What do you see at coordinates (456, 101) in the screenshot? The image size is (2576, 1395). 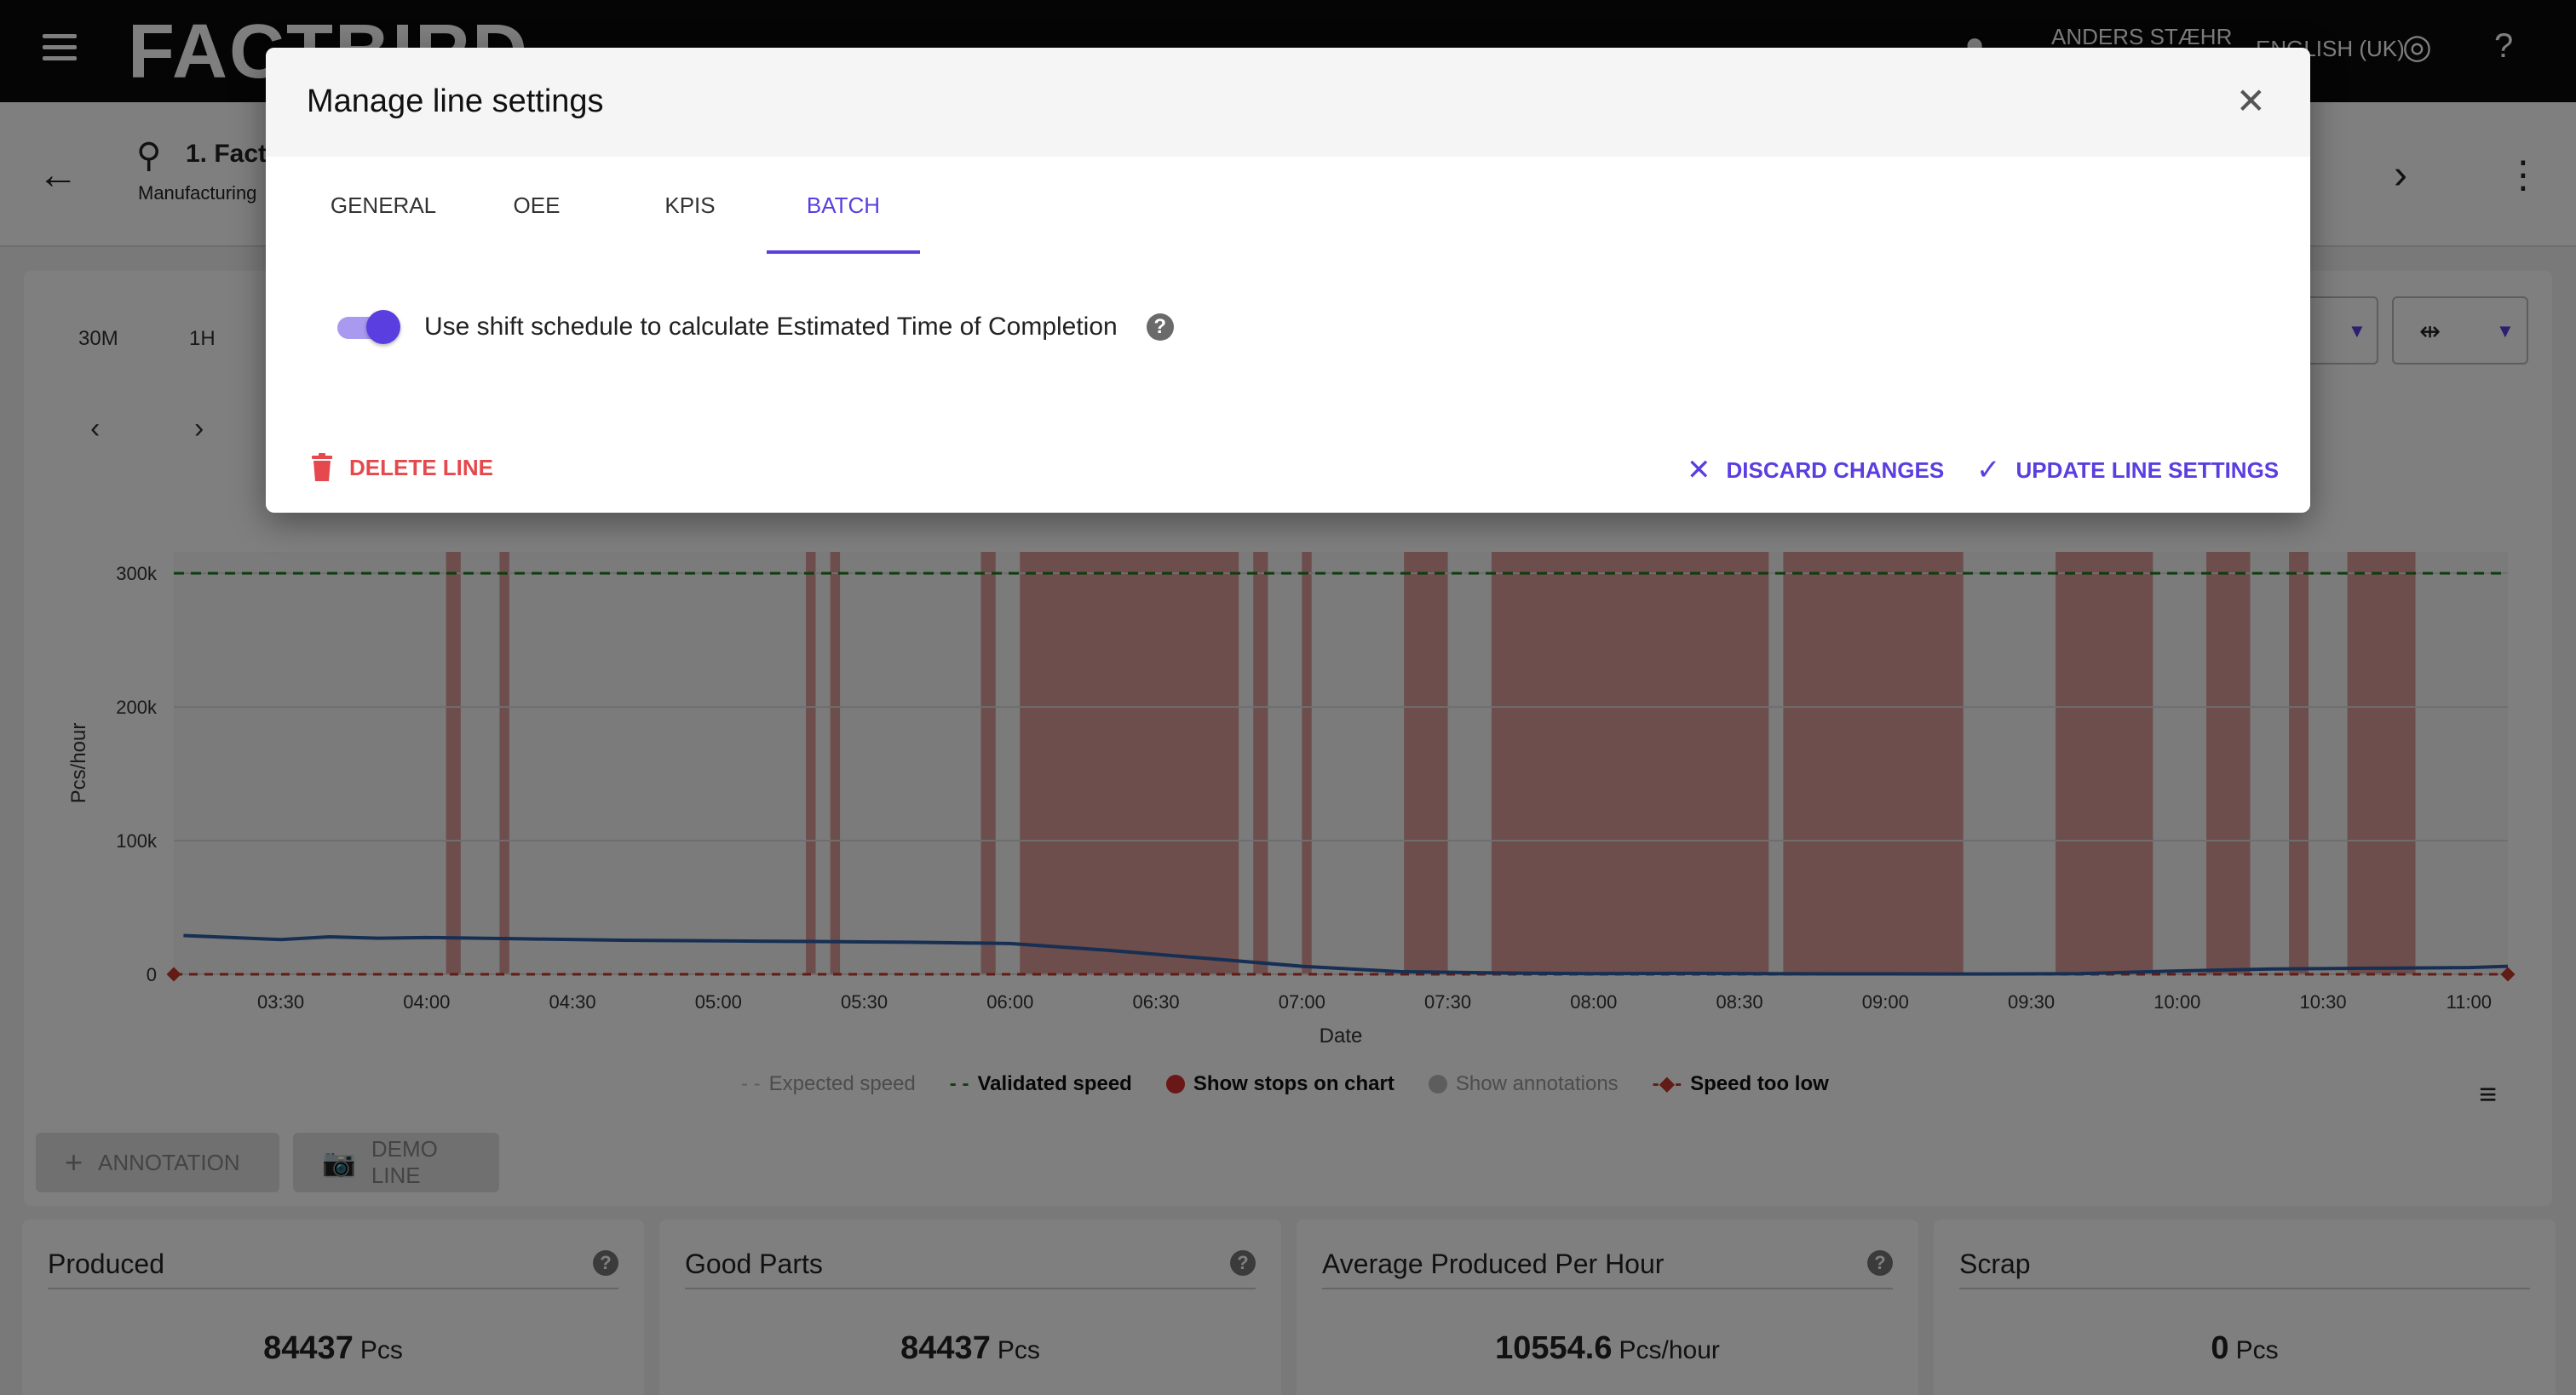 I see `dialog-title: Manage line settings` at bounding box center [456, 101].